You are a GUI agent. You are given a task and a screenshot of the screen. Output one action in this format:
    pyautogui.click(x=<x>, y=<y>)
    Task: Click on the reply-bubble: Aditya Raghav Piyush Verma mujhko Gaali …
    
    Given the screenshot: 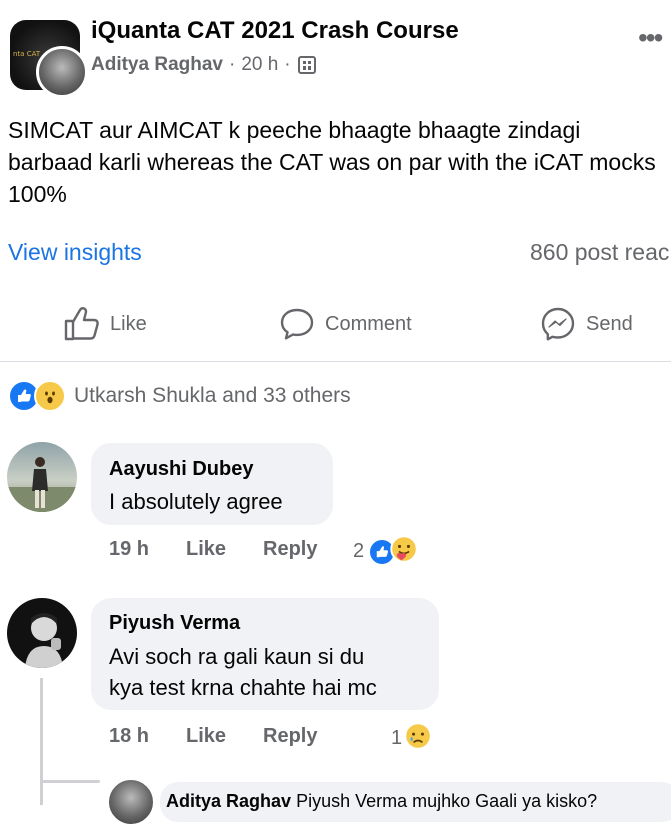 What is the action you would take?
    pyautogui.click(x=415, y=802)
    